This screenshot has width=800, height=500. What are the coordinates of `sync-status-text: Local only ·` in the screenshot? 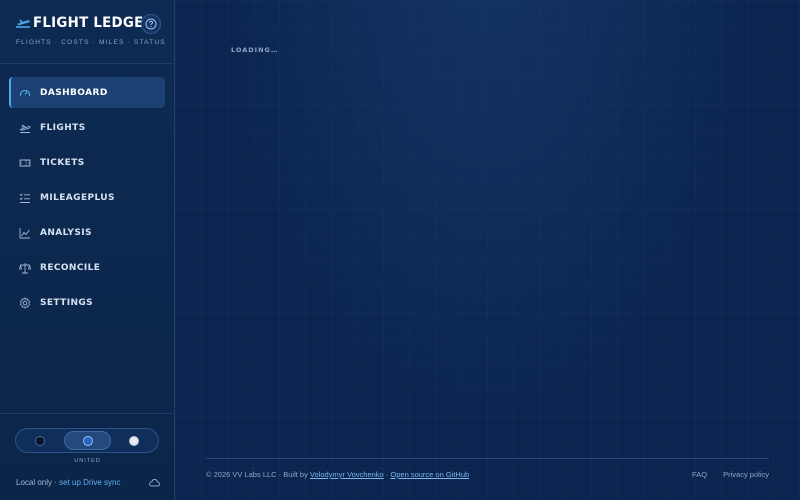 It's located at (38, 482).